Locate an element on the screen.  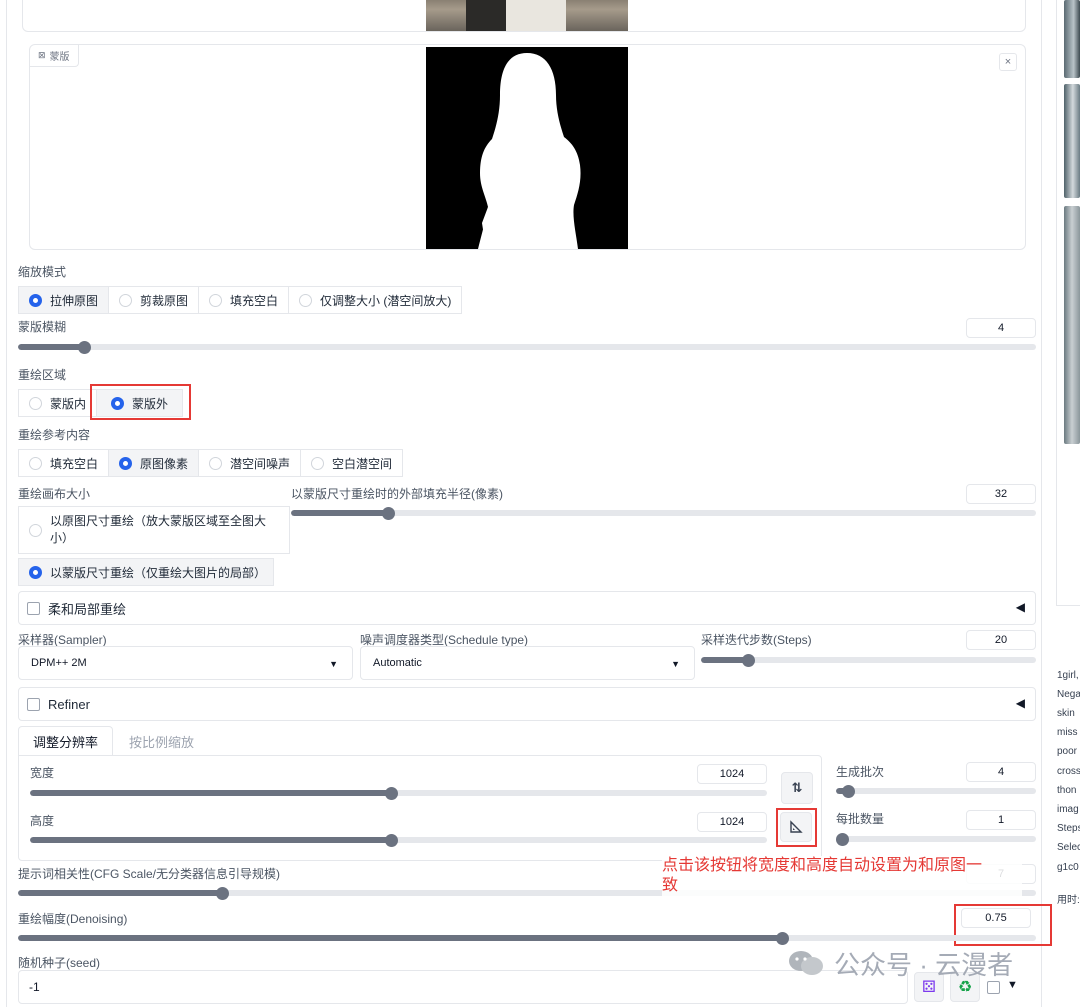
resize-option-fill: 填充空白 is located at coordinates (244, 300).